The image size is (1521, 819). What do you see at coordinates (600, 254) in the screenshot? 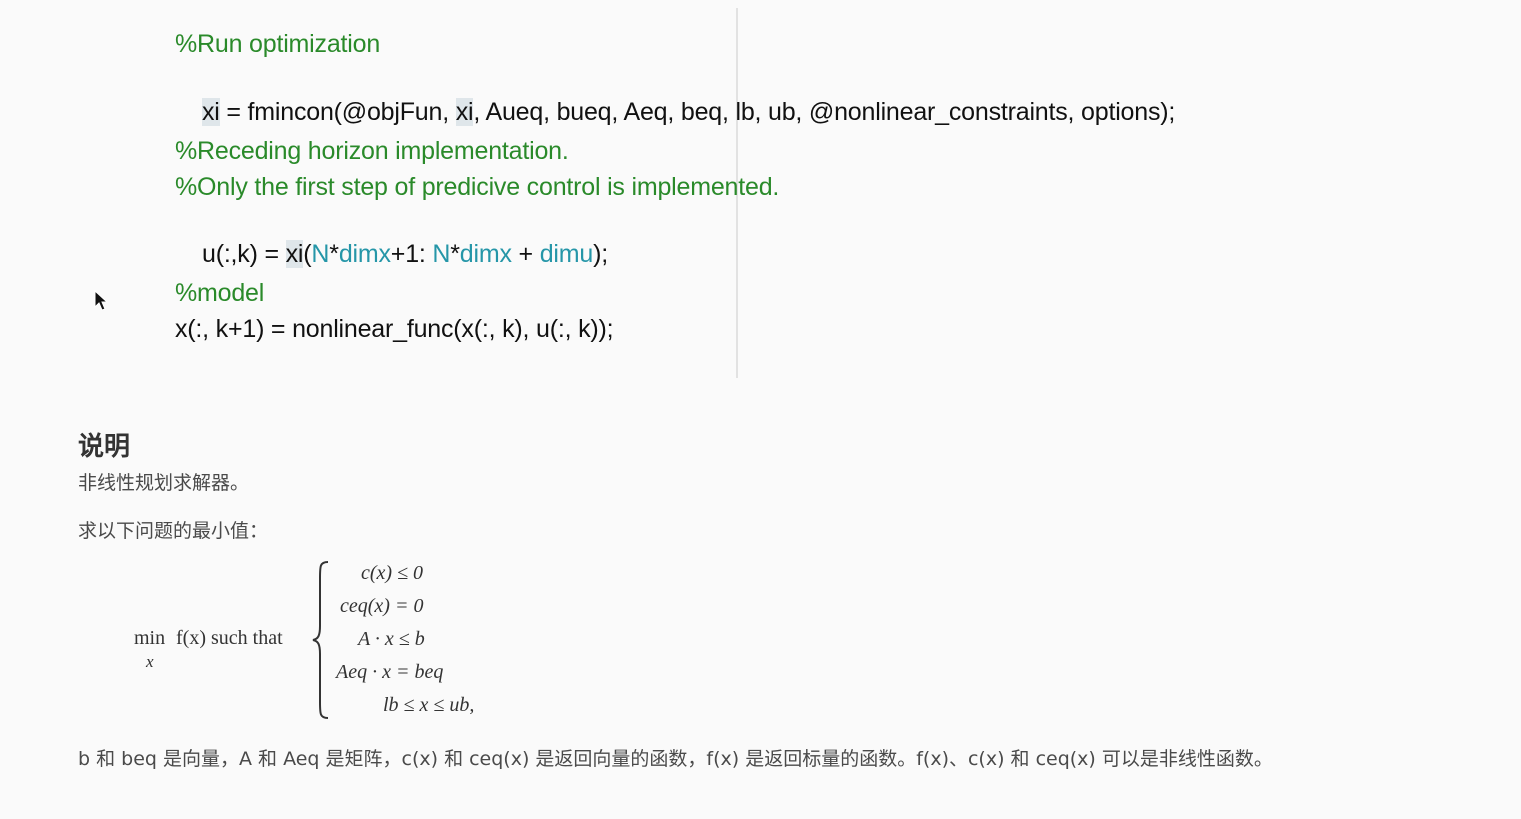
I see `code-paren-close: );` at bounding box center [600, 254].